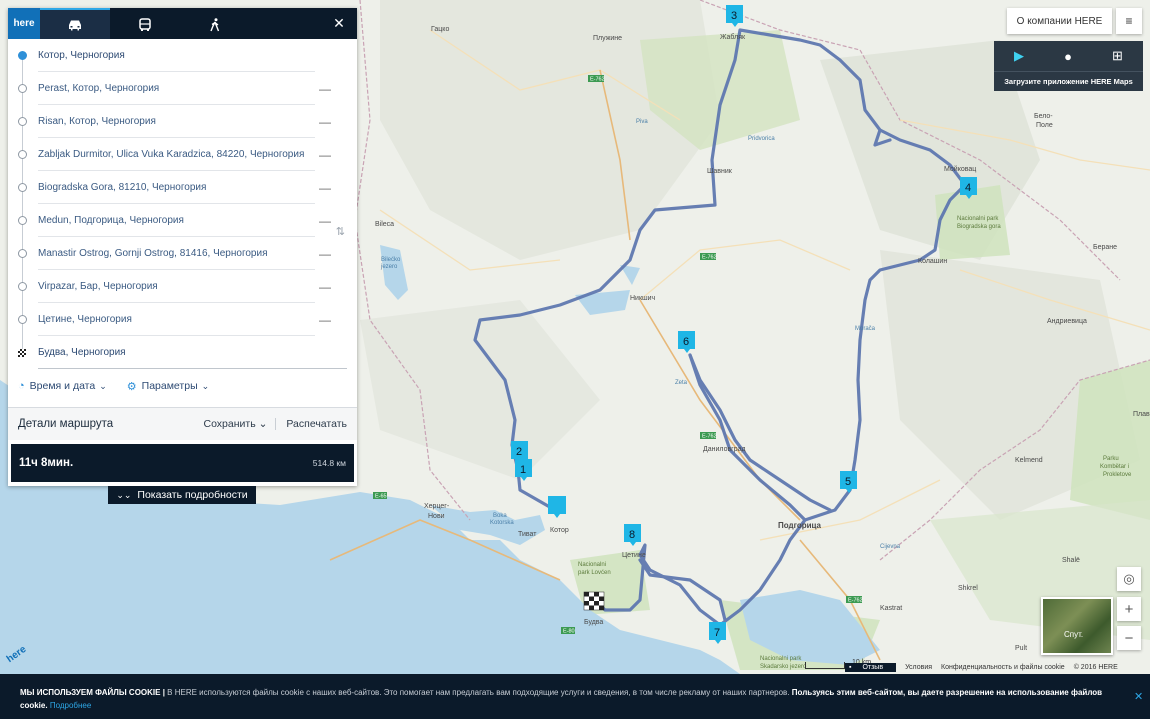 This screenshot has height=719, width=1150. Describe the element at coordinates (593, 622) in the screenshot. I see `svg-text: Будва` at that location.